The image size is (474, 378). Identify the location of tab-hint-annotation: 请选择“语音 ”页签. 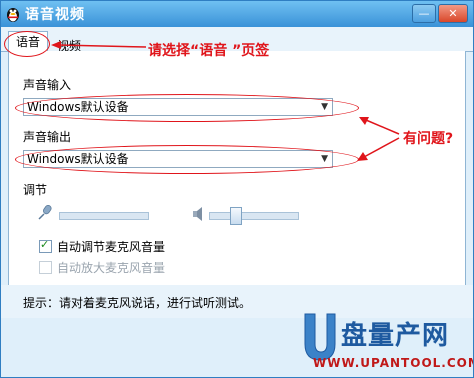
(209, 51).